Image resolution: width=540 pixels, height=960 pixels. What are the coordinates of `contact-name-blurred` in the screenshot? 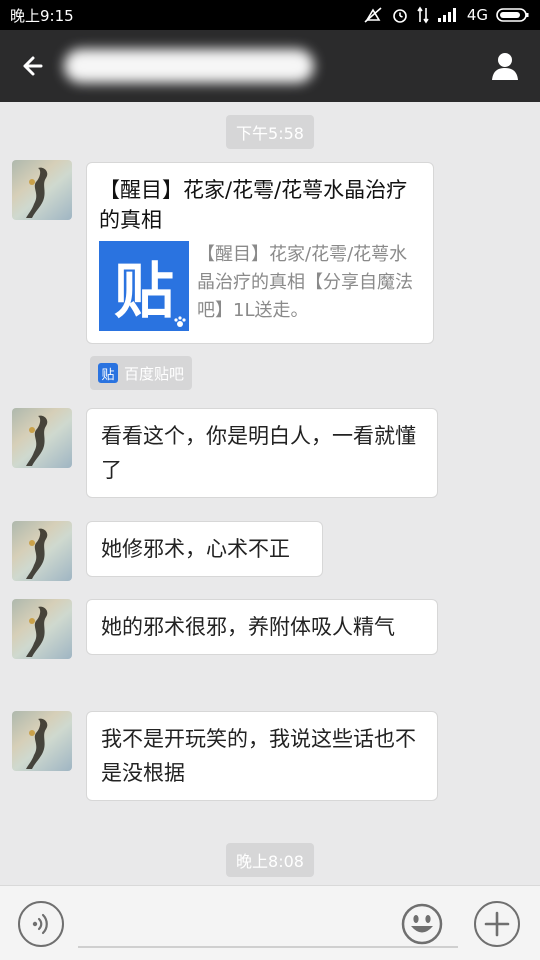 It's located at (189, 66).